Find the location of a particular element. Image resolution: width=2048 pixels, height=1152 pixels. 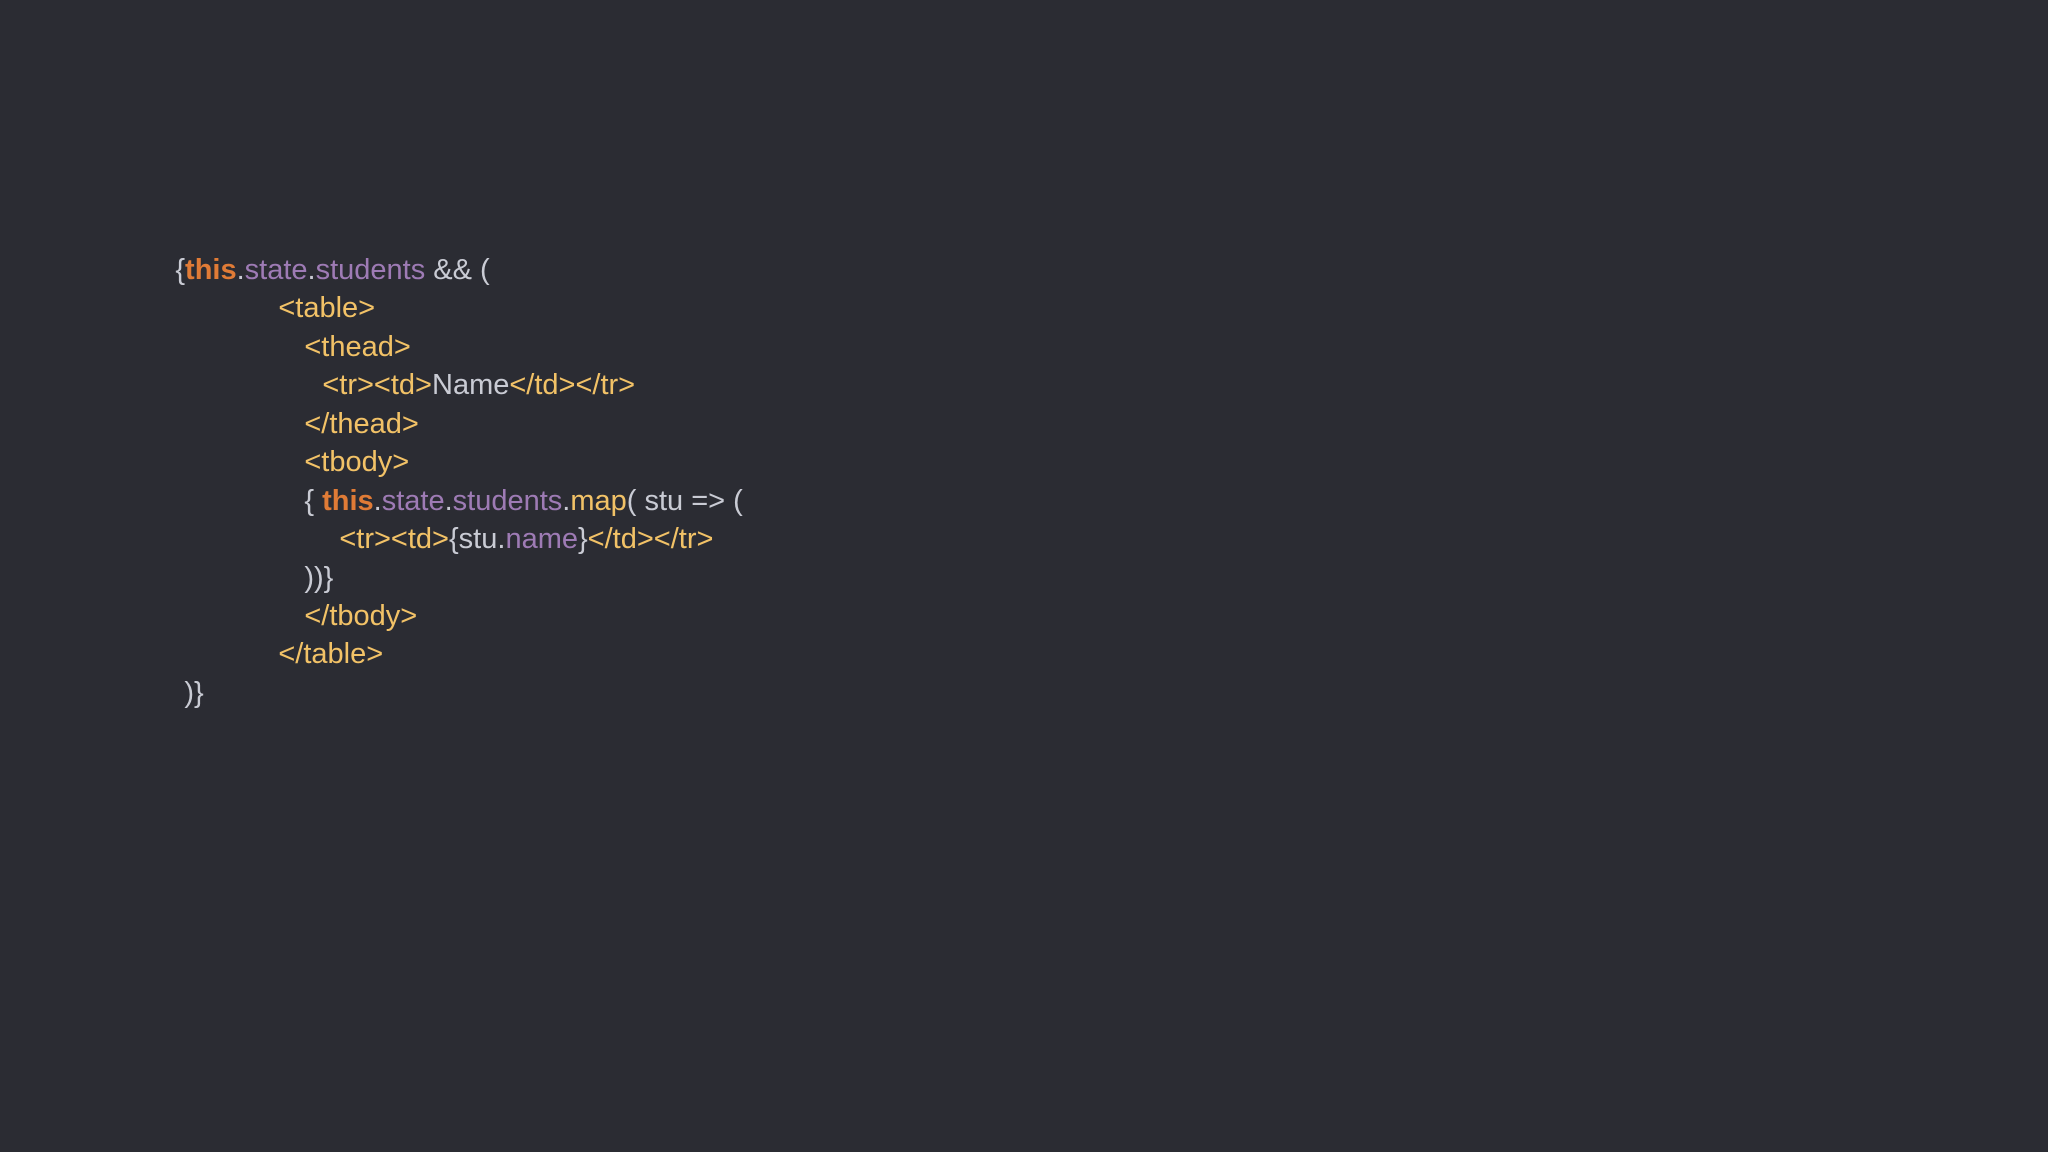

code-token: this is located at coordinates (211, 270).